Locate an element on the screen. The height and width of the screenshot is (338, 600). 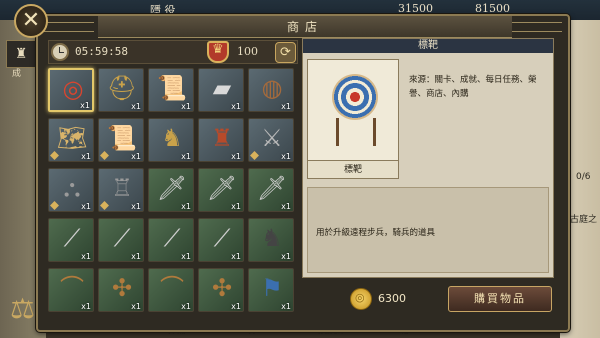
catapult-icon: ⛬ is located at coordinates (72, 188).